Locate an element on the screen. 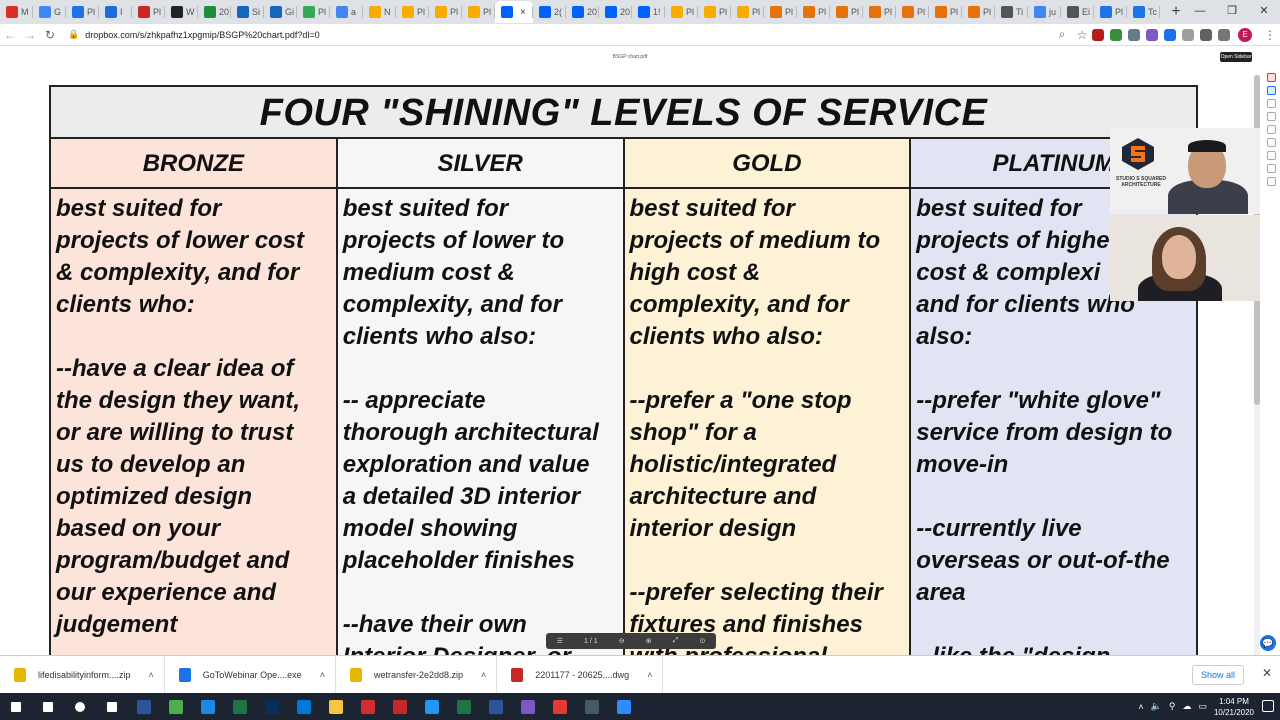 The image size is (1280, 720). taskbar-search-icon is located at coordinates (48, 706).